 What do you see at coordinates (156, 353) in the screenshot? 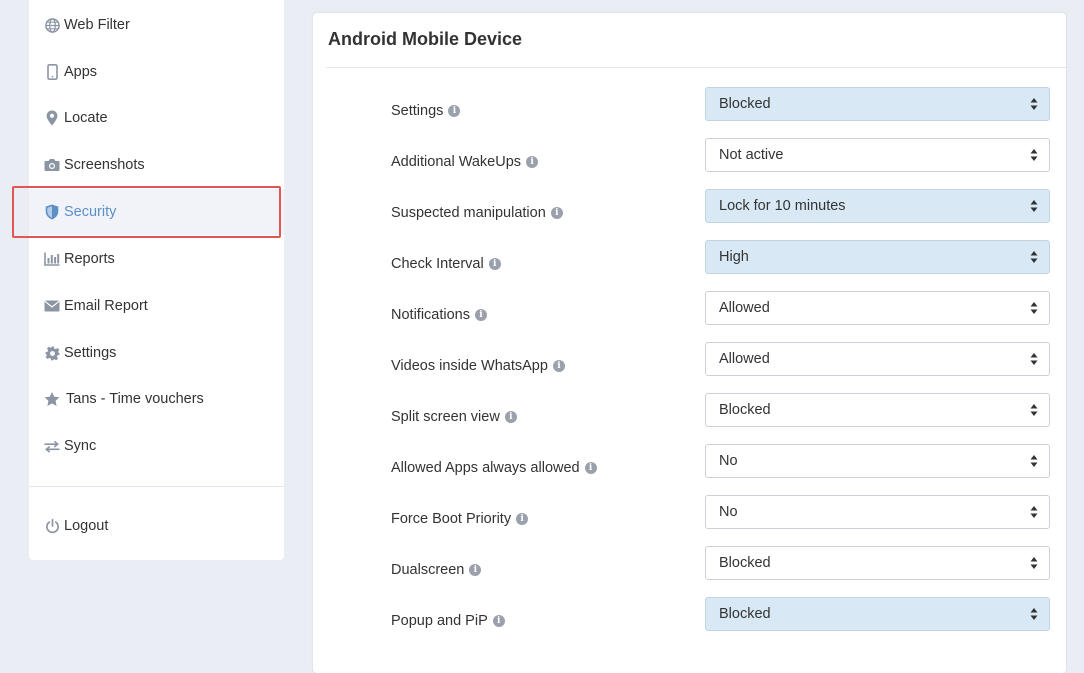
I see `sidebar-item-settings: Settings` at bounding box center [156, 353].